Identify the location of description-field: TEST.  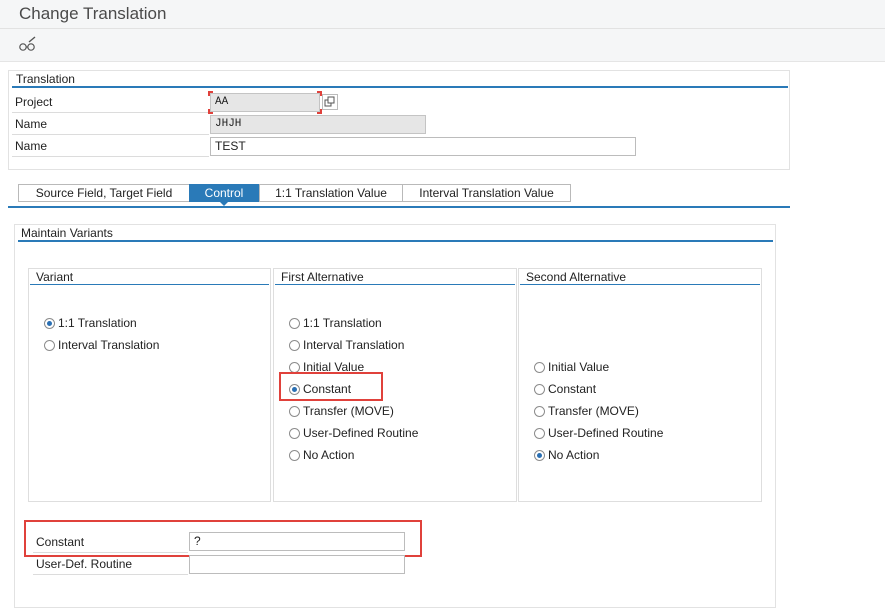
(423, 146).